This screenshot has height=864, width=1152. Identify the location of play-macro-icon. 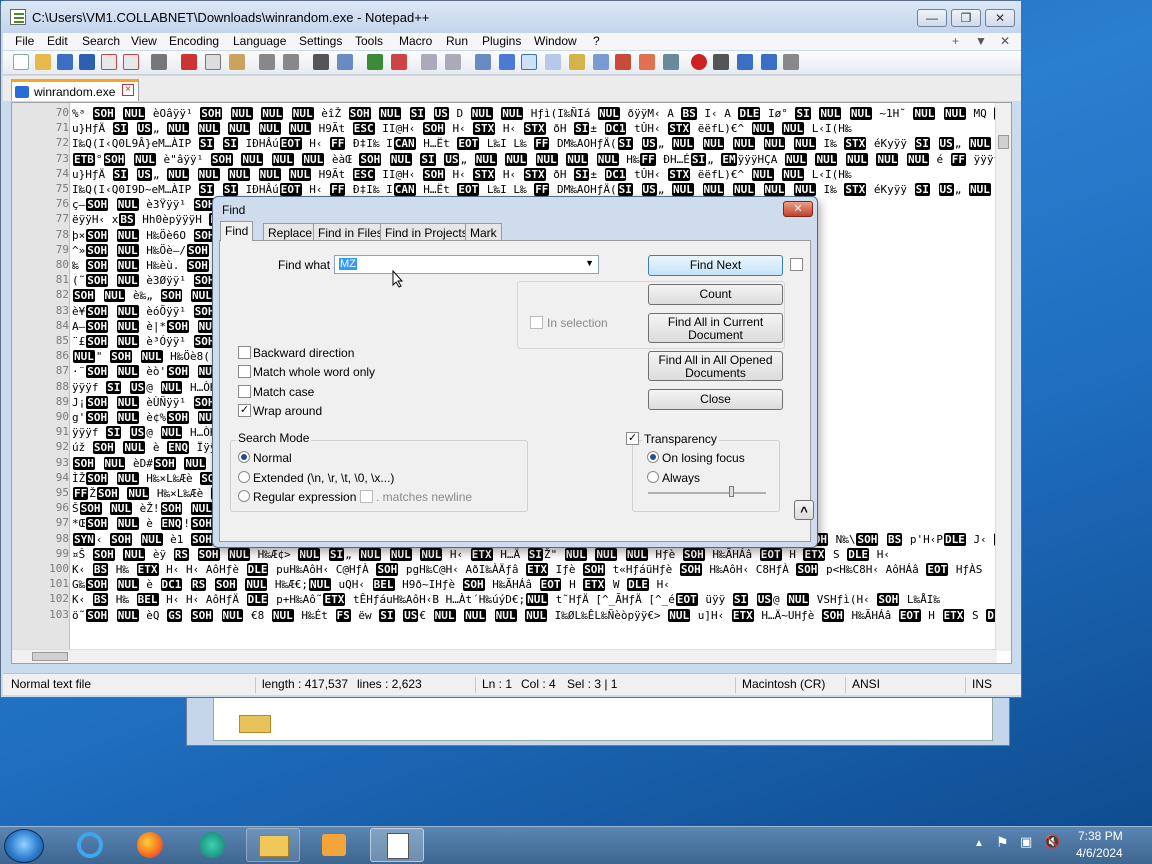
(745, 62).